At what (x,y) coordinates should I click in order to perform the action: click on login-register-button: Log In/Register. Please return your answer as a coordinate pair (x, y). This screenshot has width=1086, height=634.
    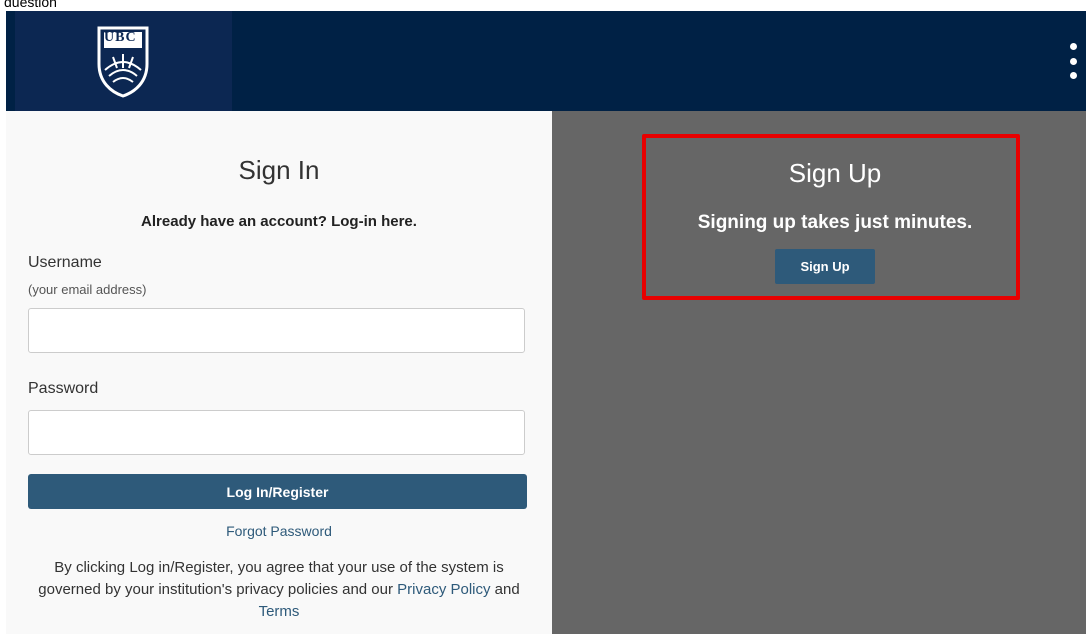
    Looking at the image, I should click on (277, 491).